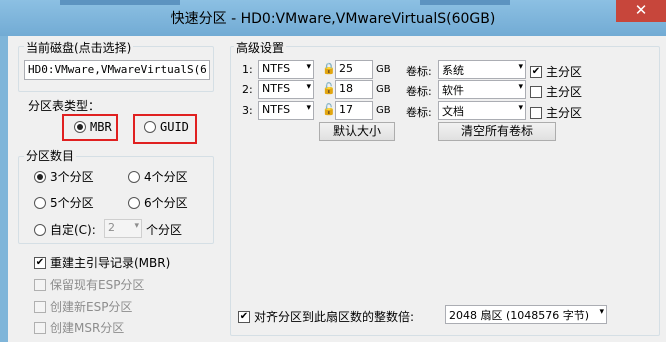  I want to click on count-3-label: 3个分区, so click(72, 177).